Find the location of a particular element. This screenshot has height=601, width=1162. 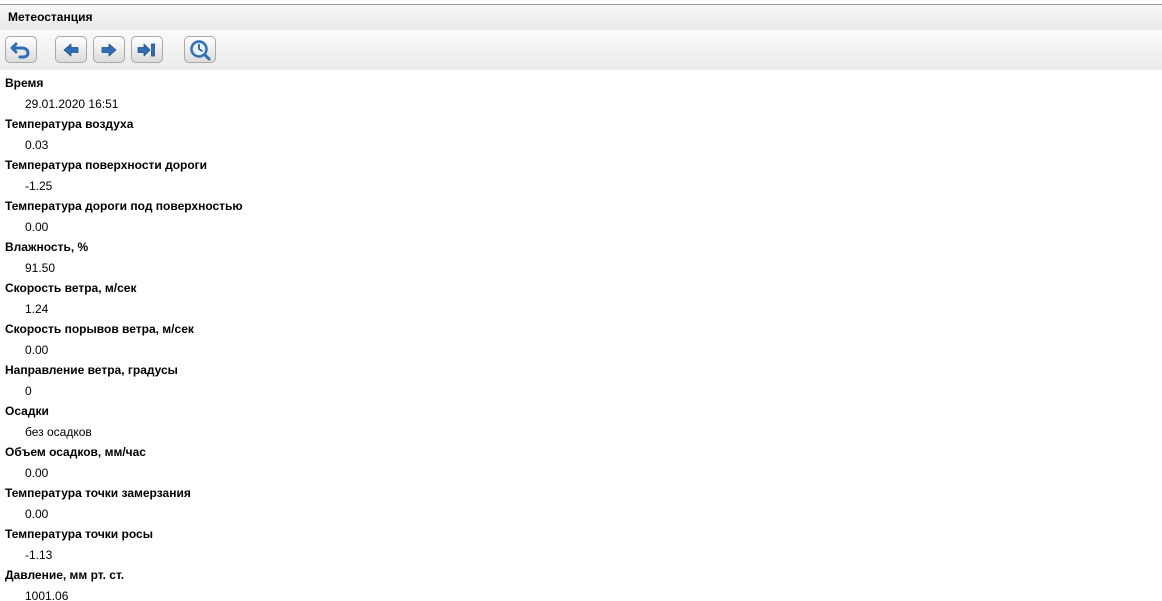

clock-magnifier-icon is located at coordinates (200, 50).